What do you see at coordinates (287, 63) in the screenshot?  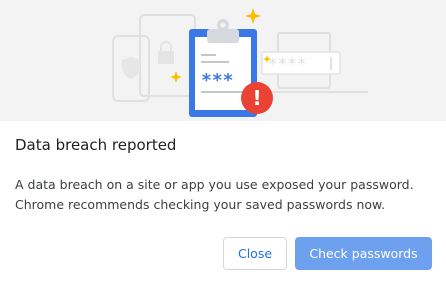 I see `password-field-stars: ****` at bounding box center [287, 63].